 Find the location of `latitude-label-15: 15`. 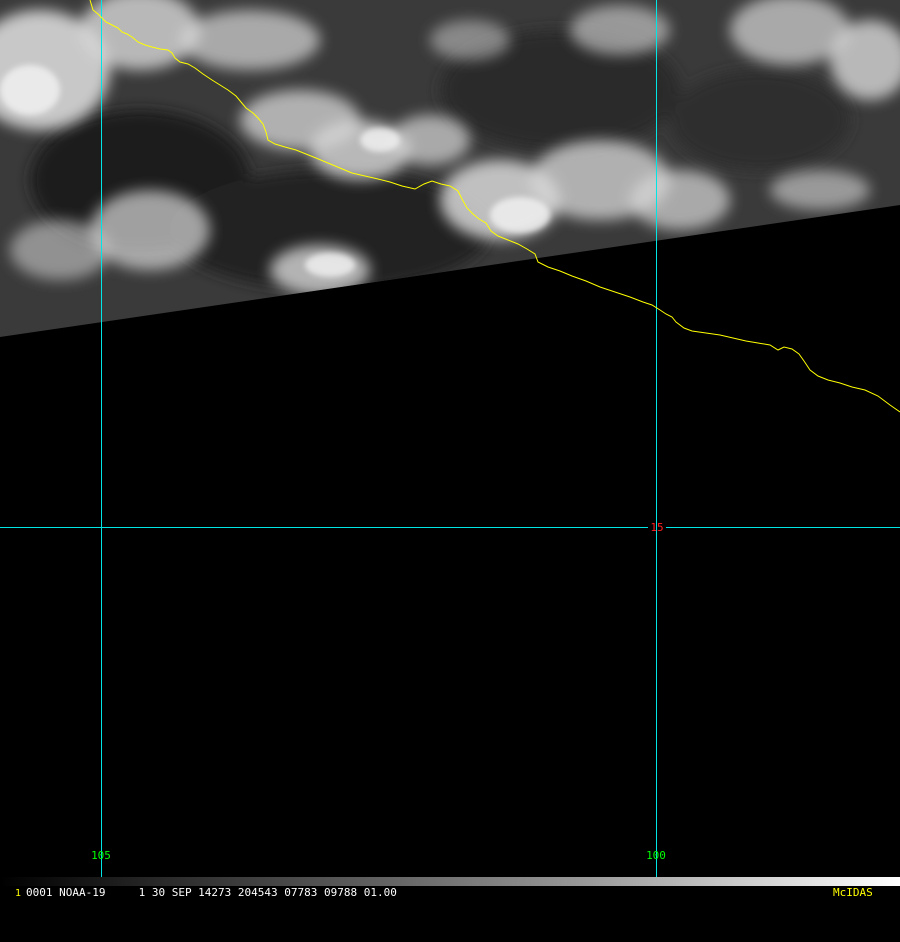

latitude-label-15: 15 is located at coordinates (656, 527).